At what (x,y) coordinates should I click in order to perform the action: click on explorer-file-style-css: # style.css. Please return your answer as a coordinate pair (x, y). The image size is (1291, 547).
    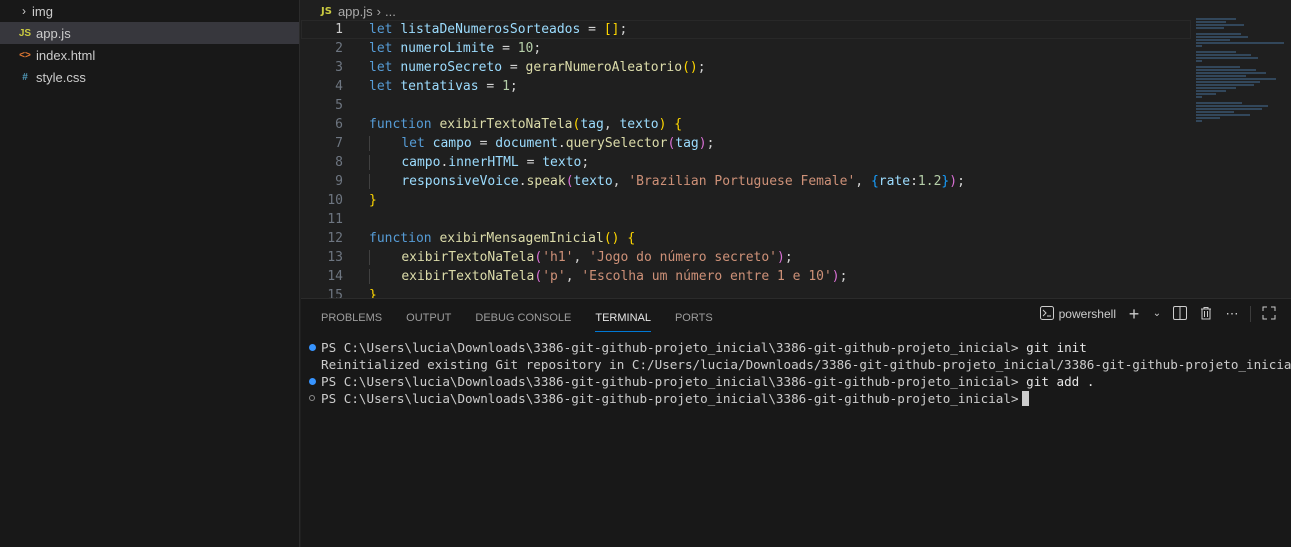
    Looking at the image, I should click on (149, 77).